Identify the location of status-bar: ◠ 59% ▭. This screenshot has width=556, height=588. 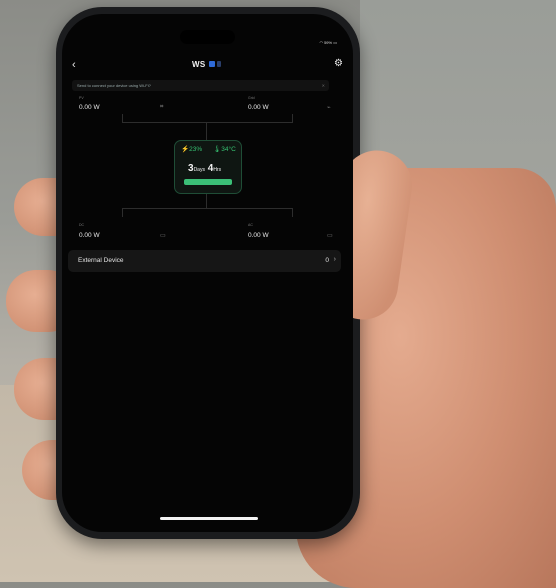
(328, 42).